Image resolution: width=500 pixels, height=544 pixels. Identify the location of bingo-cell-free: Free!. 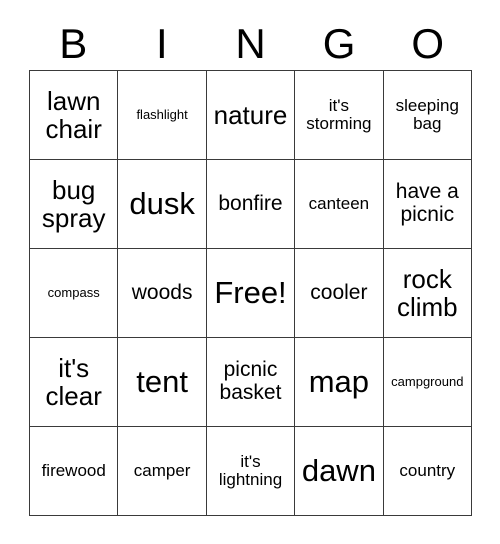
(251, 293).